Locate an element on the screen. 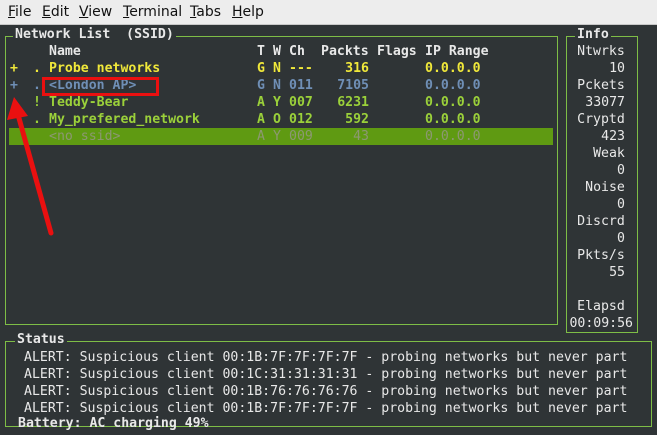 The height and width of the screenshot is (435, 657). menu-bar: File Edit View Terminal Tabs Help is located at coordinates (328, 12).